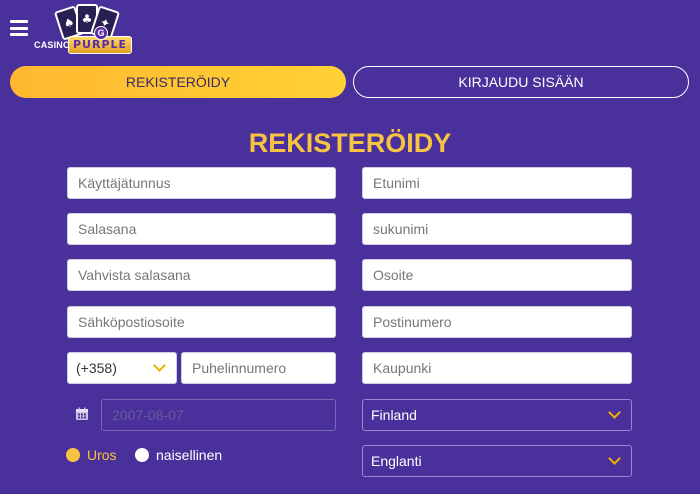  What do you see at coordinates (189, 455) in the screenshot?
I see `gender-female-label: naisellinen` at bounding box center [189, 455].